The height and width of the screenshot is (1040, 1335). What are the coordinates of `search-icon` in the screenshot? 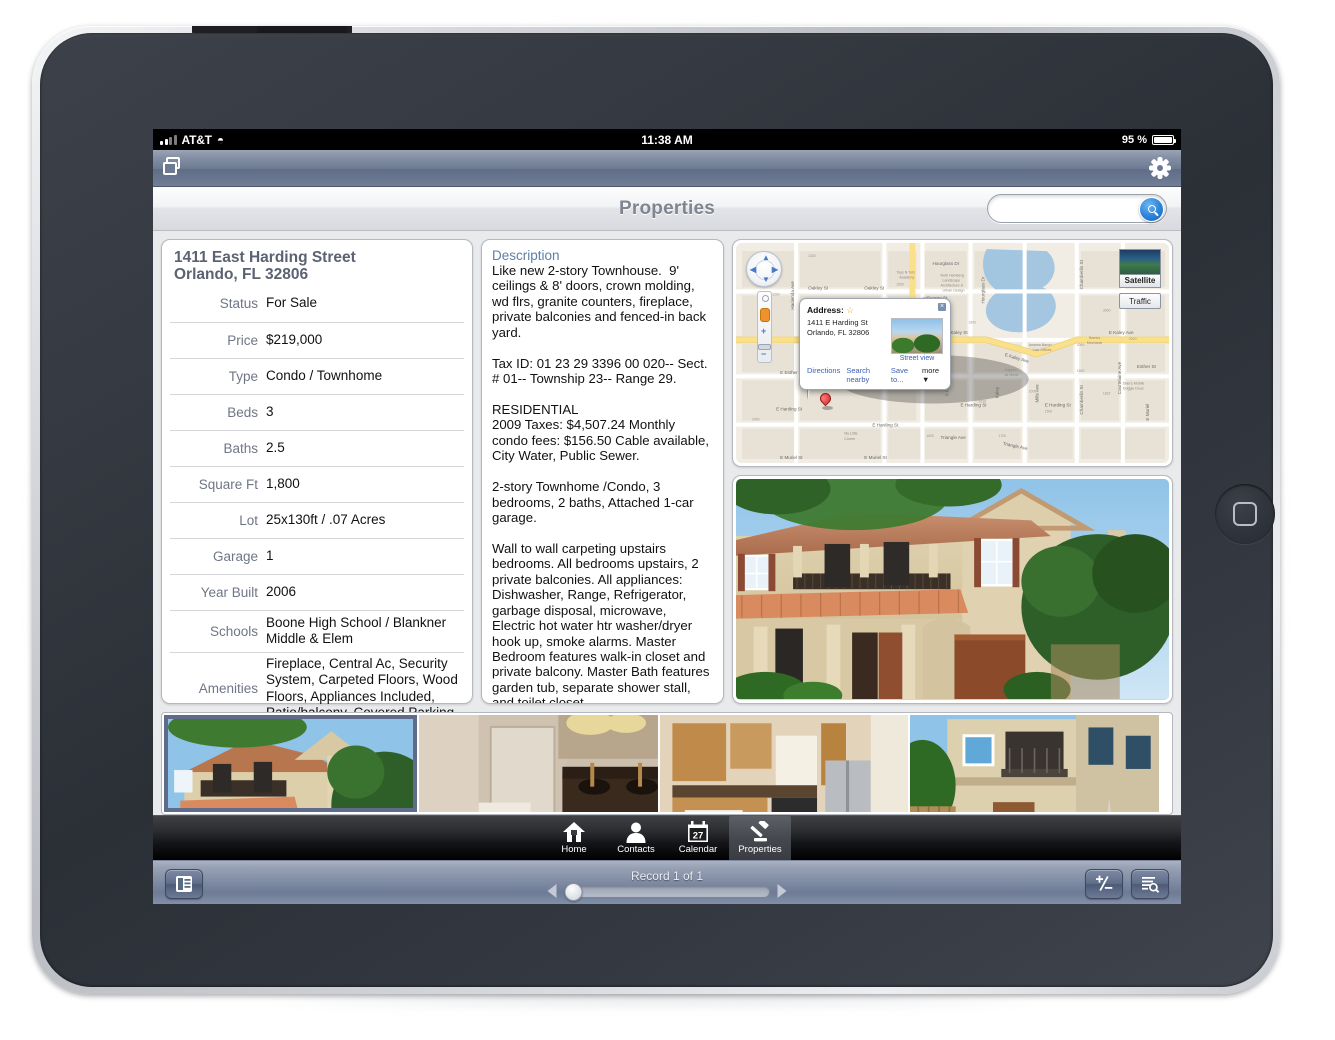 It's located at (1151, 209).